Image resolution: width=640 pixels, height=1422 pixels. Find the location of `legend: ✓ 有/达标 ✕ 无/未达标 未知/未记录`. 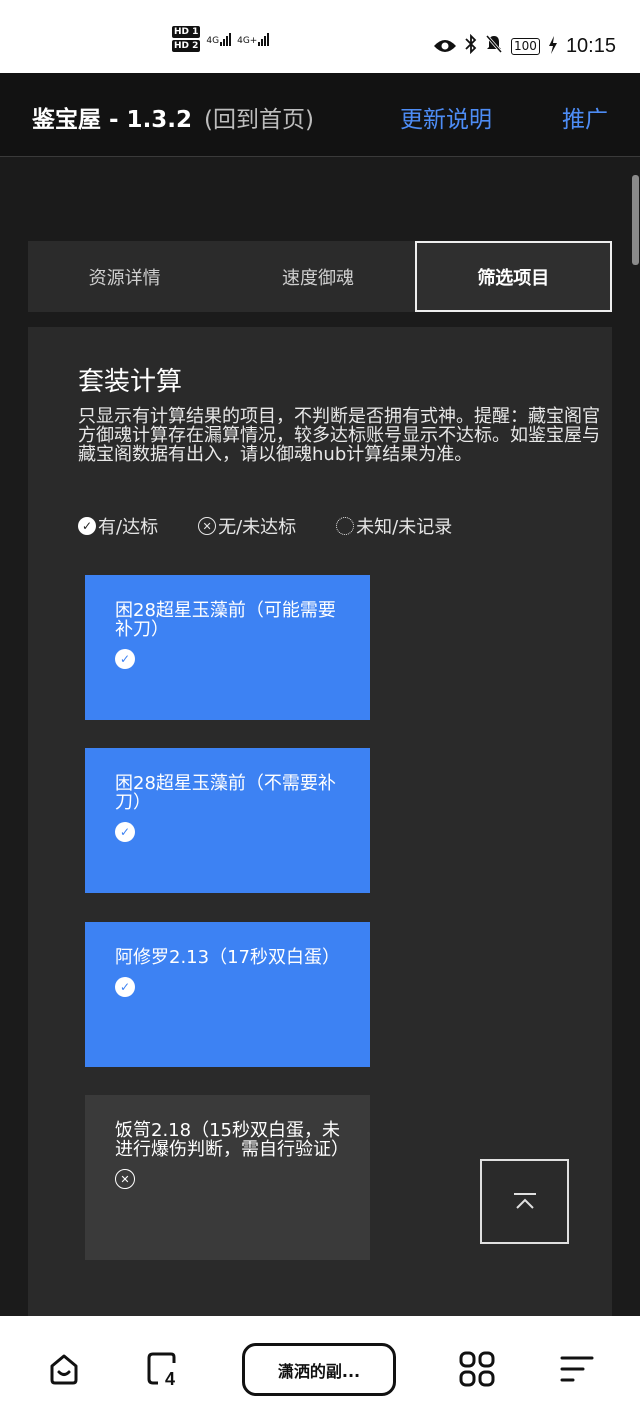

legend: ✓ 有/达标 ✕ 无/未达标 未知/未记录 is located at coordinates (265, 526).